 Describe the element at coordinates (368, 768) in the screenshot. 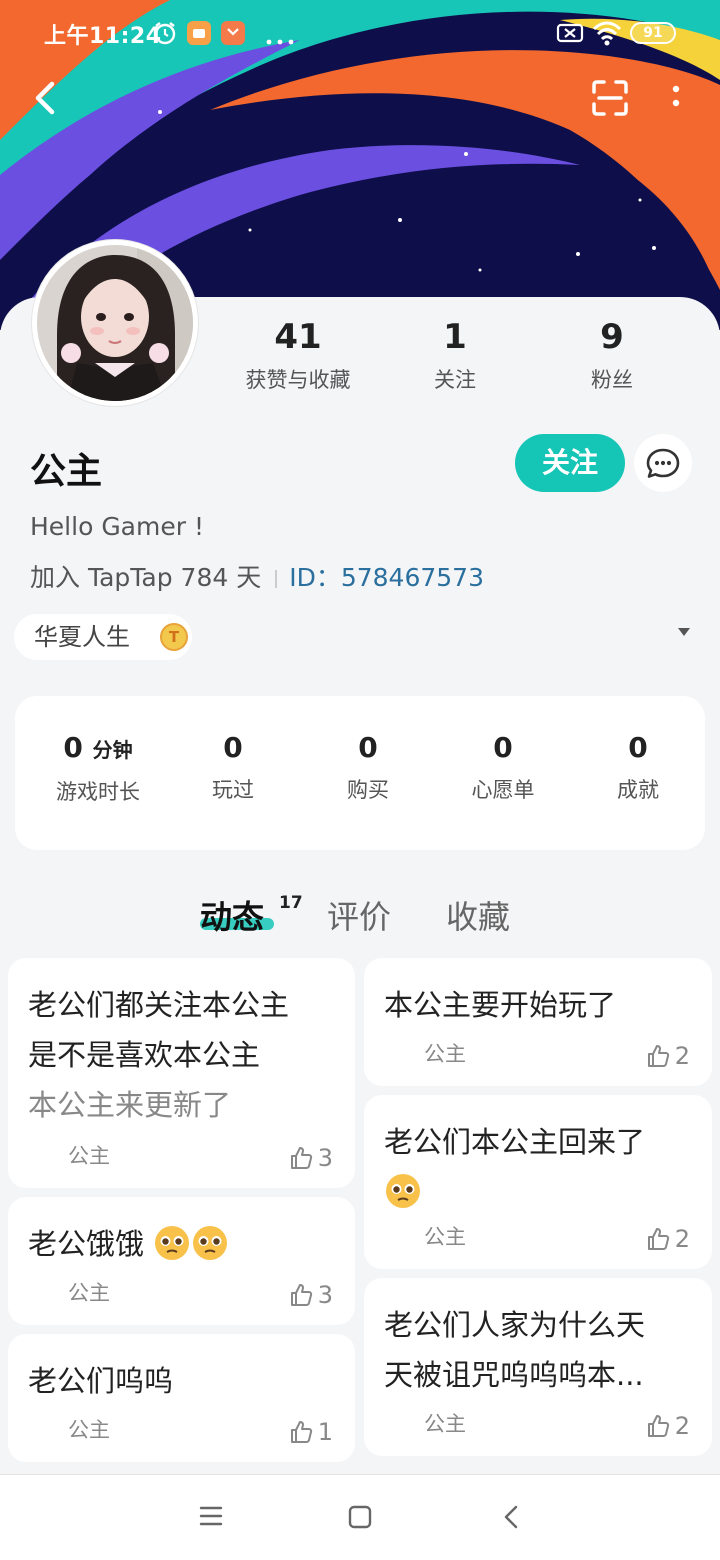

I see `stat-purchased: 0 购买` at that location.